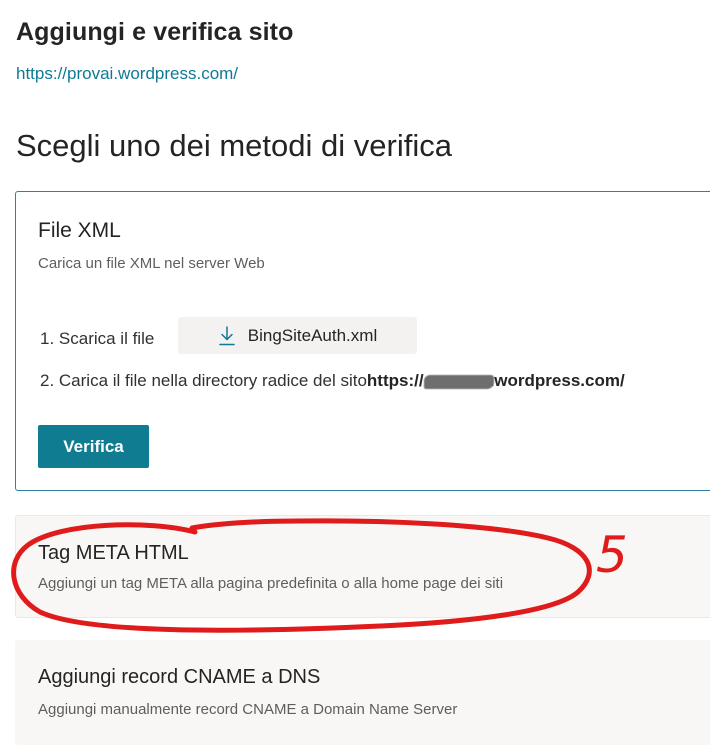  What do you see at coordinates (557, 380) in the screenshot?
I see `step-upload-url-suffix: .wordpress.com/` at bounding box center [557, 380].